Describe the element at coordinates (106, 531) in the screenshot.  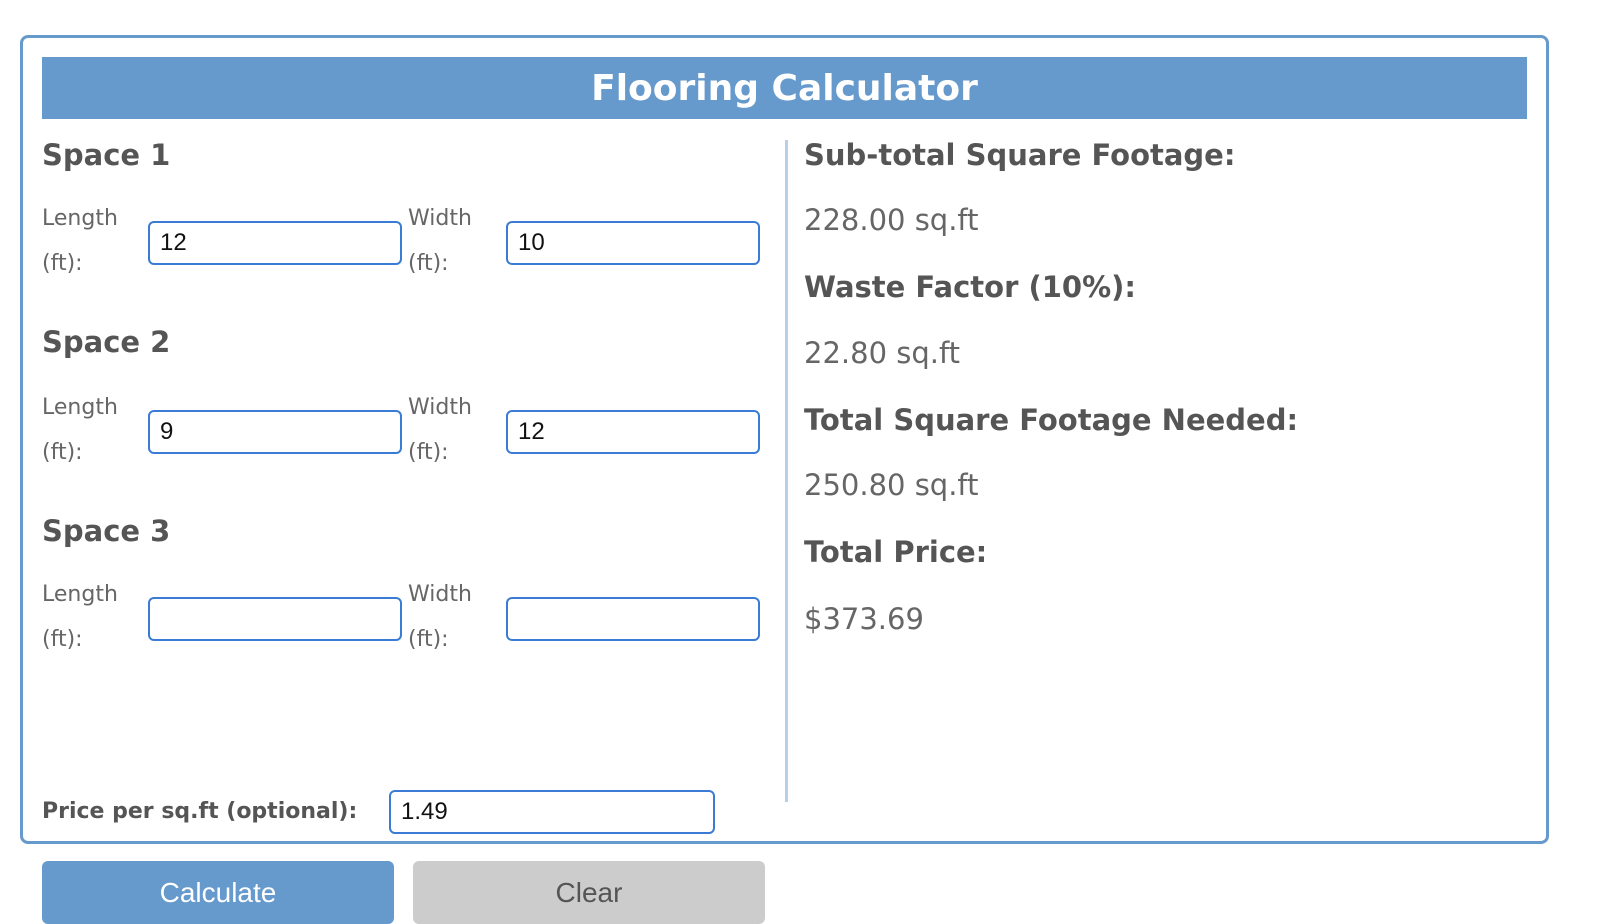
I see `space-3-title: Space 3` at that location.